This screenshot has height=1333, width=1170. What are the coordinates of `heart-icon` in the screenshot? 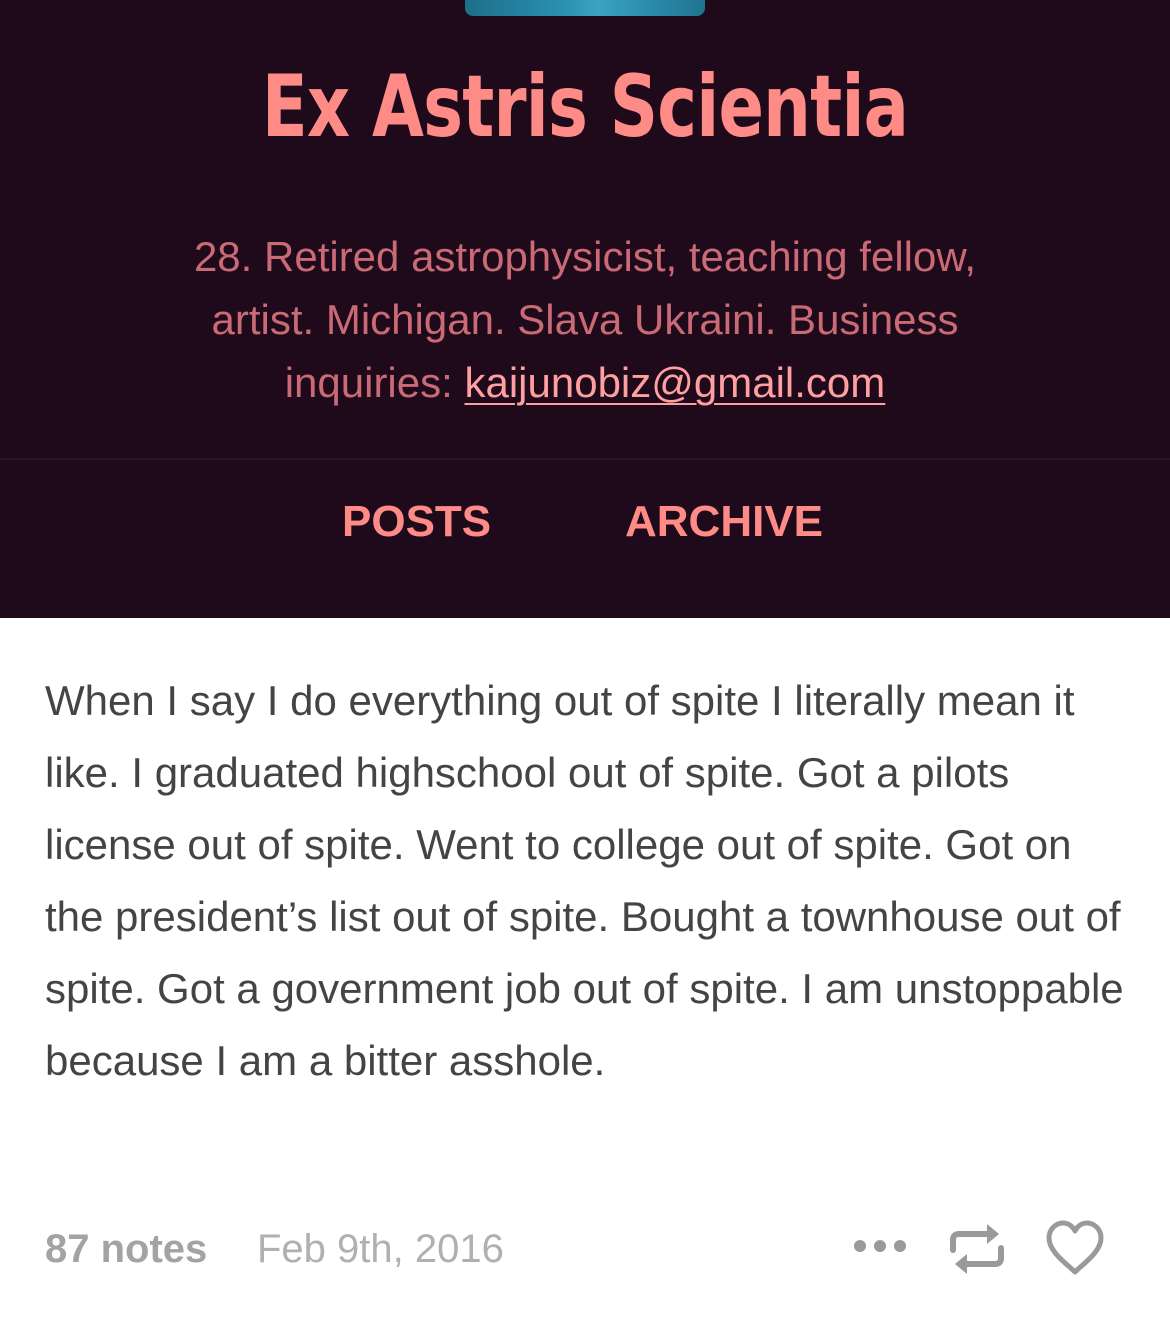 It's located at (1075, 1248).